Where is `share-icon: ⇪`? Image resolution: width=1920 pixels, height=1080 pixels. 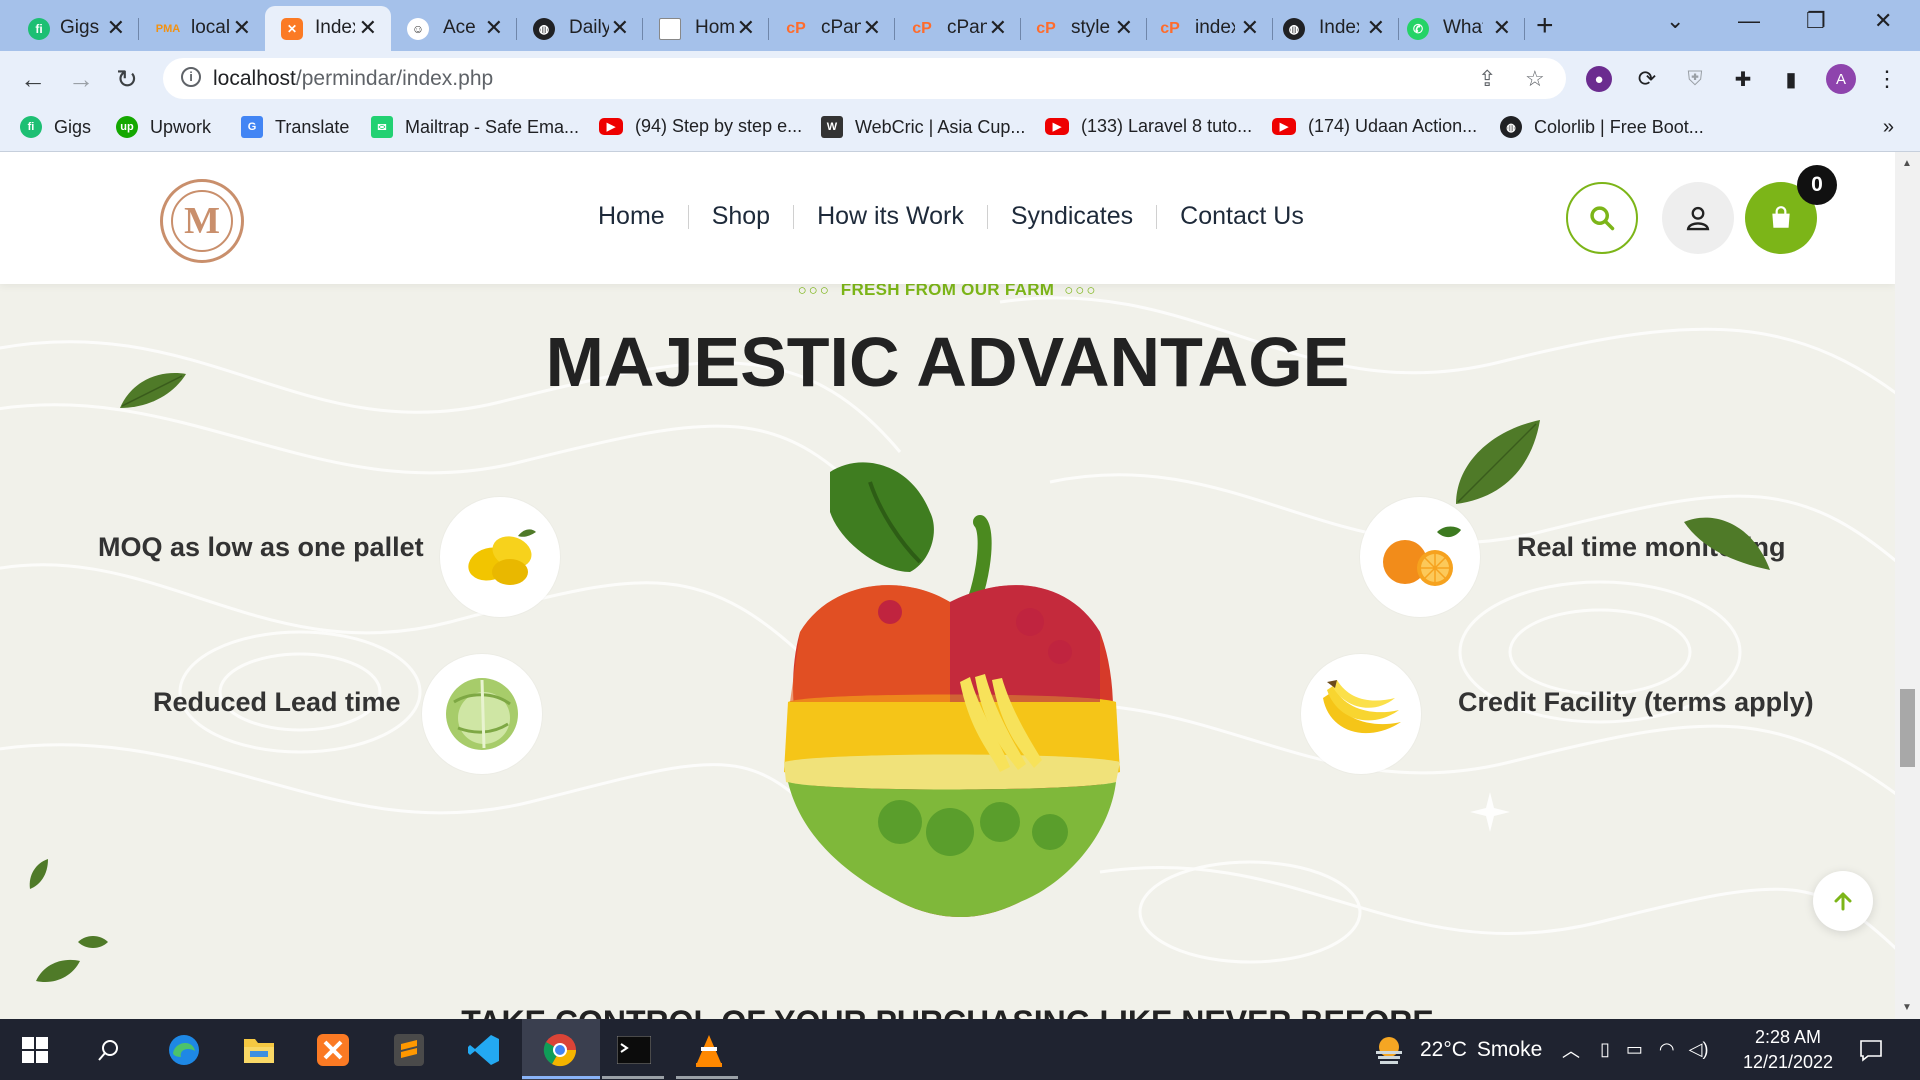
share-icon: ⇪ is located at coordinates (1487, 79).